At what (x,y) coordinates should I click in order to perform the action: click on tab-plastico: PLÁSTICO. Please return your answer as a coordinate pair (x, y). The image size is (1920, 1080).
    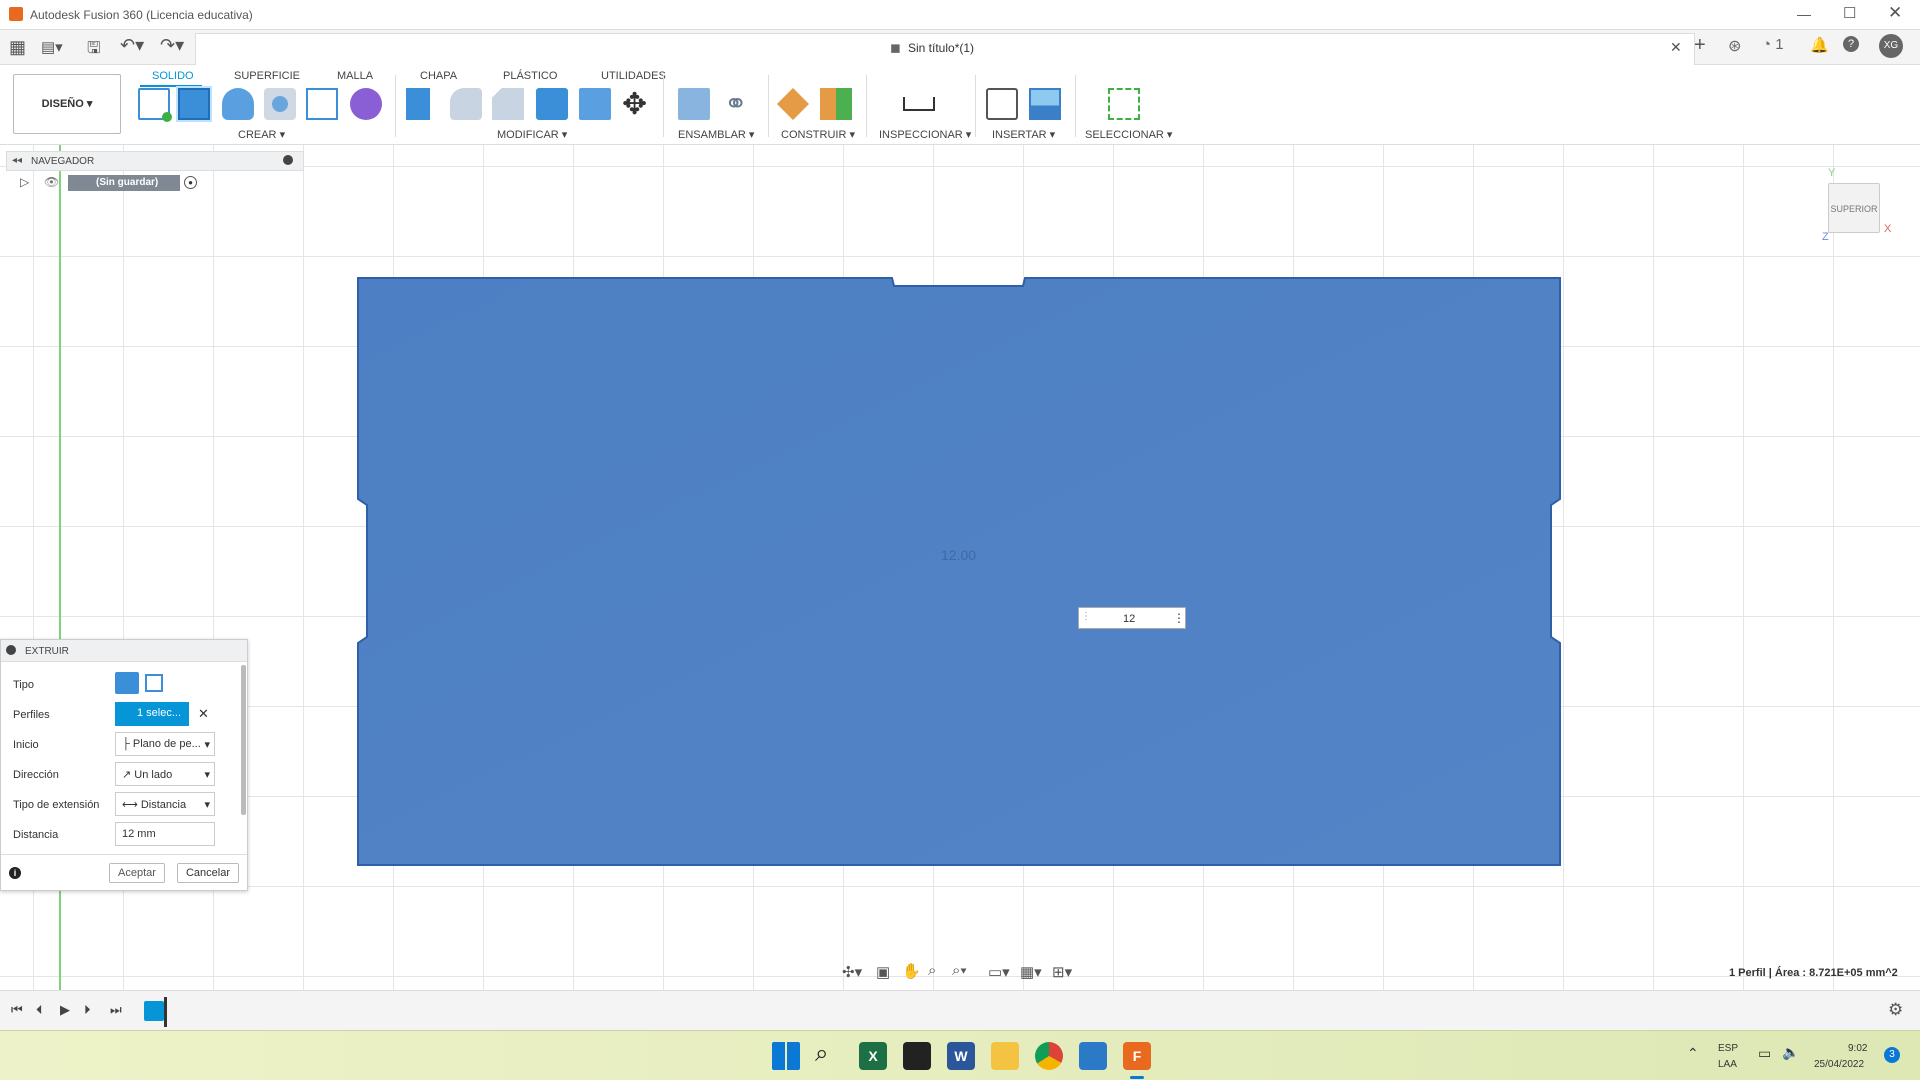
    Looking at the image, I should click on (530, 76).